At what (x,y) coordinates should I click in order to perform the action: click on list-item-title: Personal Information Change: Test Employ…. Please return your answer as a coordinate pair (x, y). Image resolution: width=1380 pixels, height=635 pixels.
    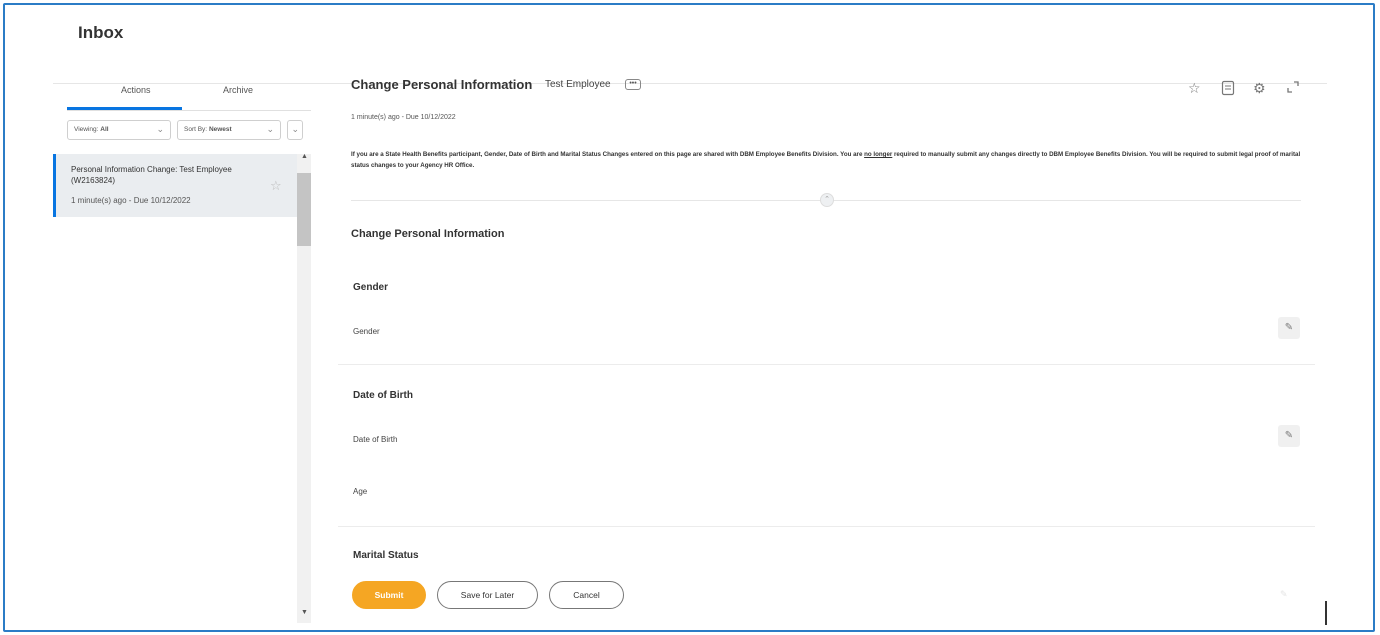
    Looking at the image, I should click on (151, 175).